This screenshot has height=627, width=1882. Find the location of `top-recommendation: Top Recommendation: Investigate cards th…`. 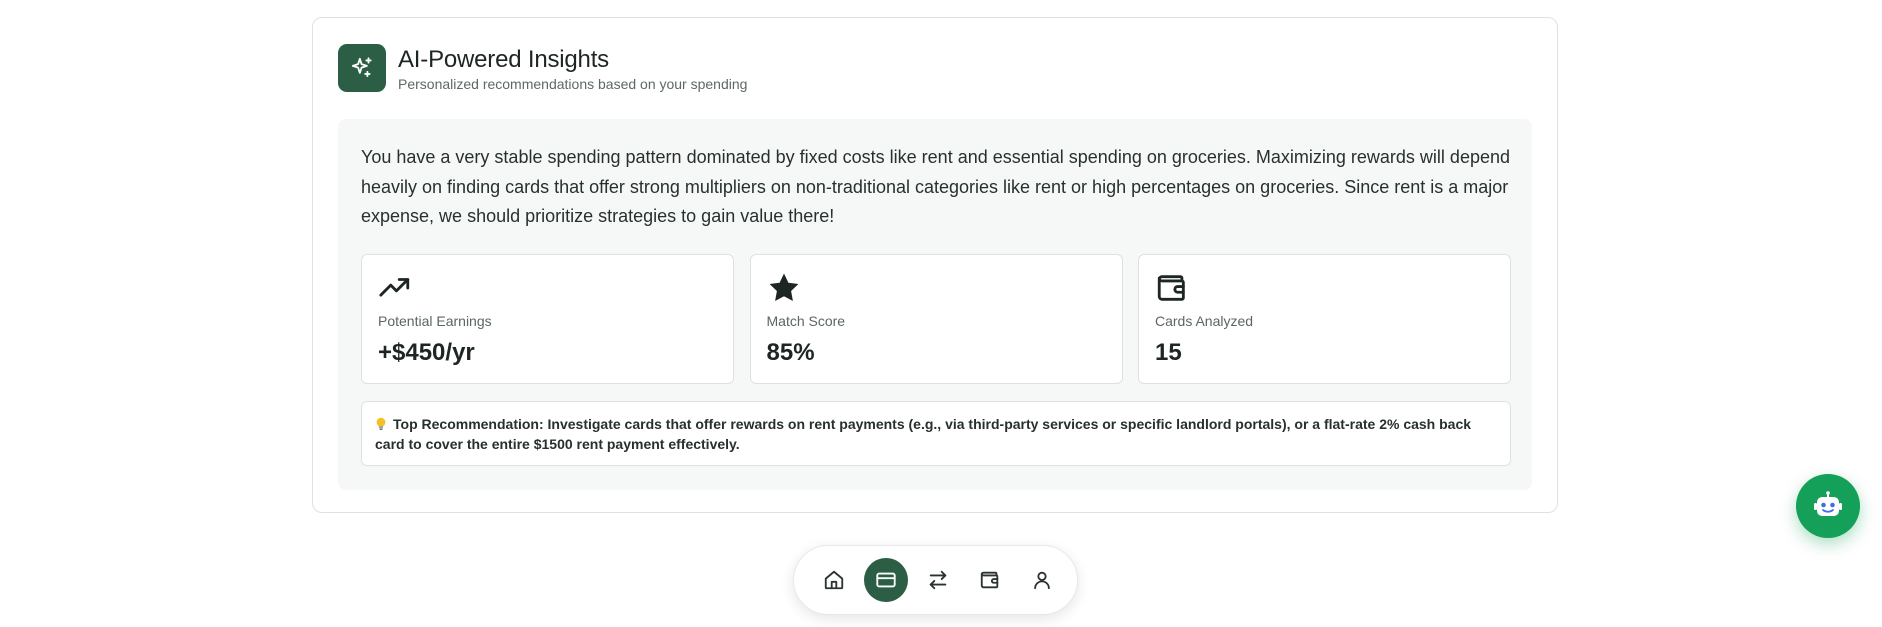

top-recommendation: Top Recommendation: Investigate cards th… is located at coordinates (936, 433).